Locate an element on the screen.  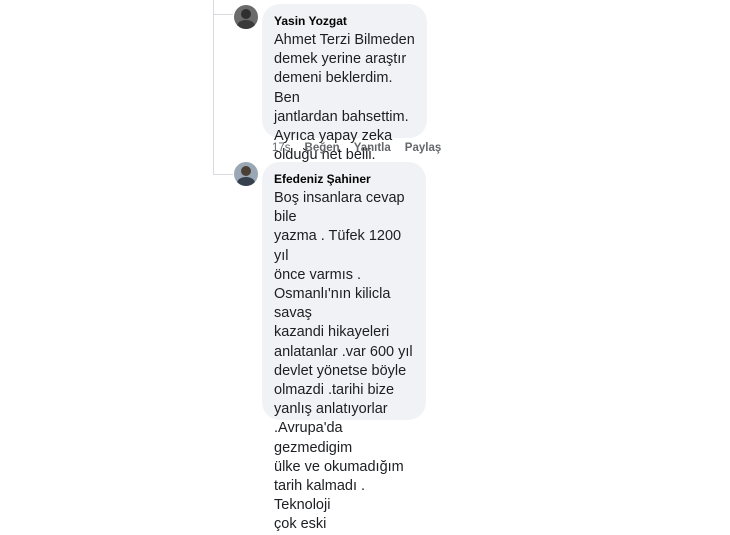
thread-line is located at coordinates (213, 87).